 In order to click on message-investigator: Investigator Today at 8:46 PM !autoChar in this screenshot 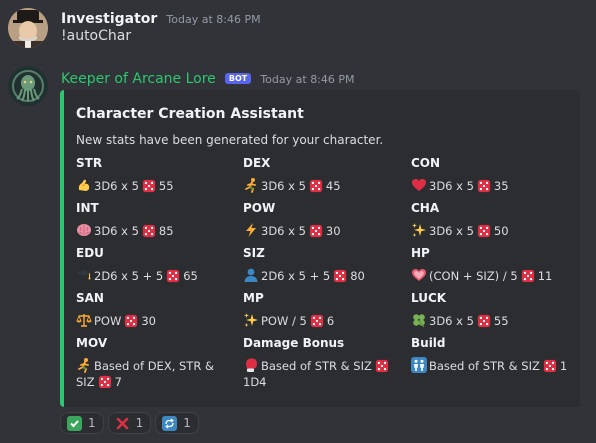, I will do `click(298, 27)`.